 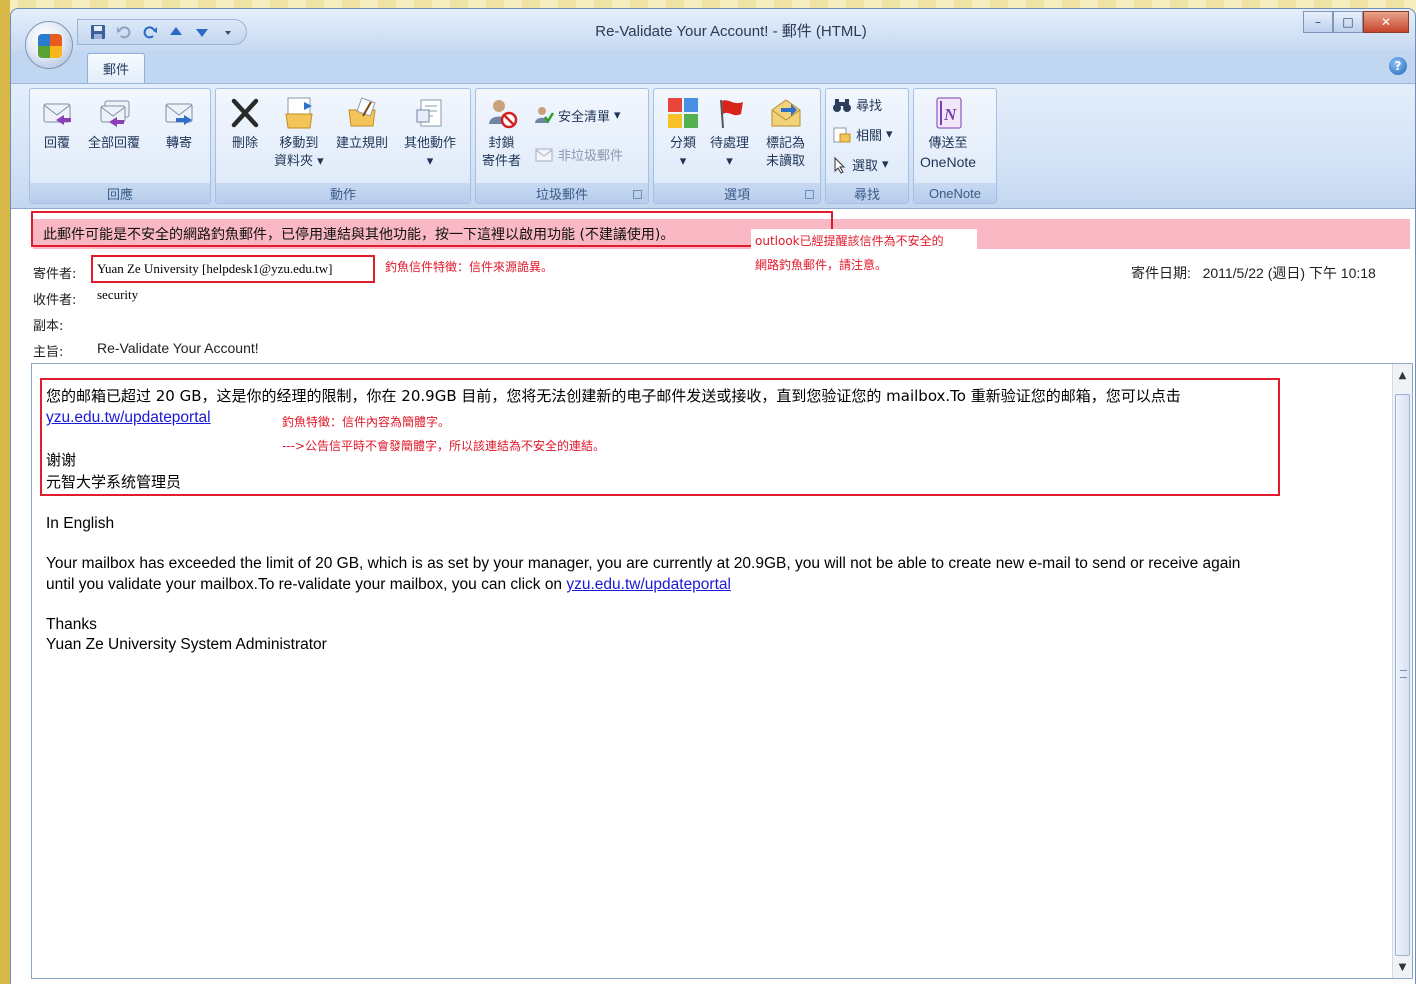 What do you see at coordinates (544, 154) in the screenshot?
I see `not-junk-icon` at bounding box center [544, 154].